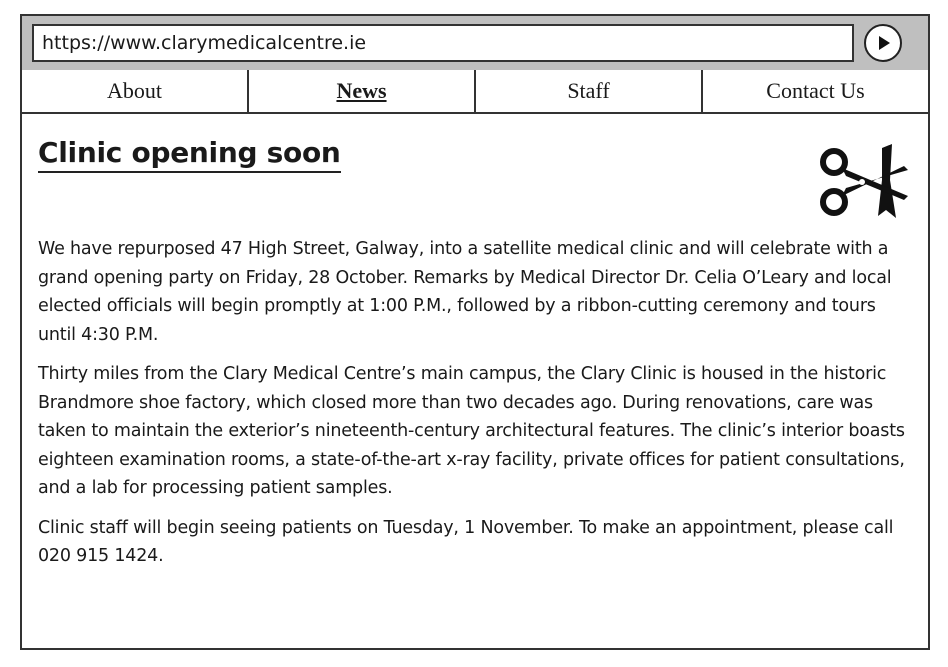 Image resolution: width=948 pixels, height=667 pixels. Describe the element at coordinates (864, 181) in the screenshot. I see `scissors-cutting-ribbon-icon` at that location.